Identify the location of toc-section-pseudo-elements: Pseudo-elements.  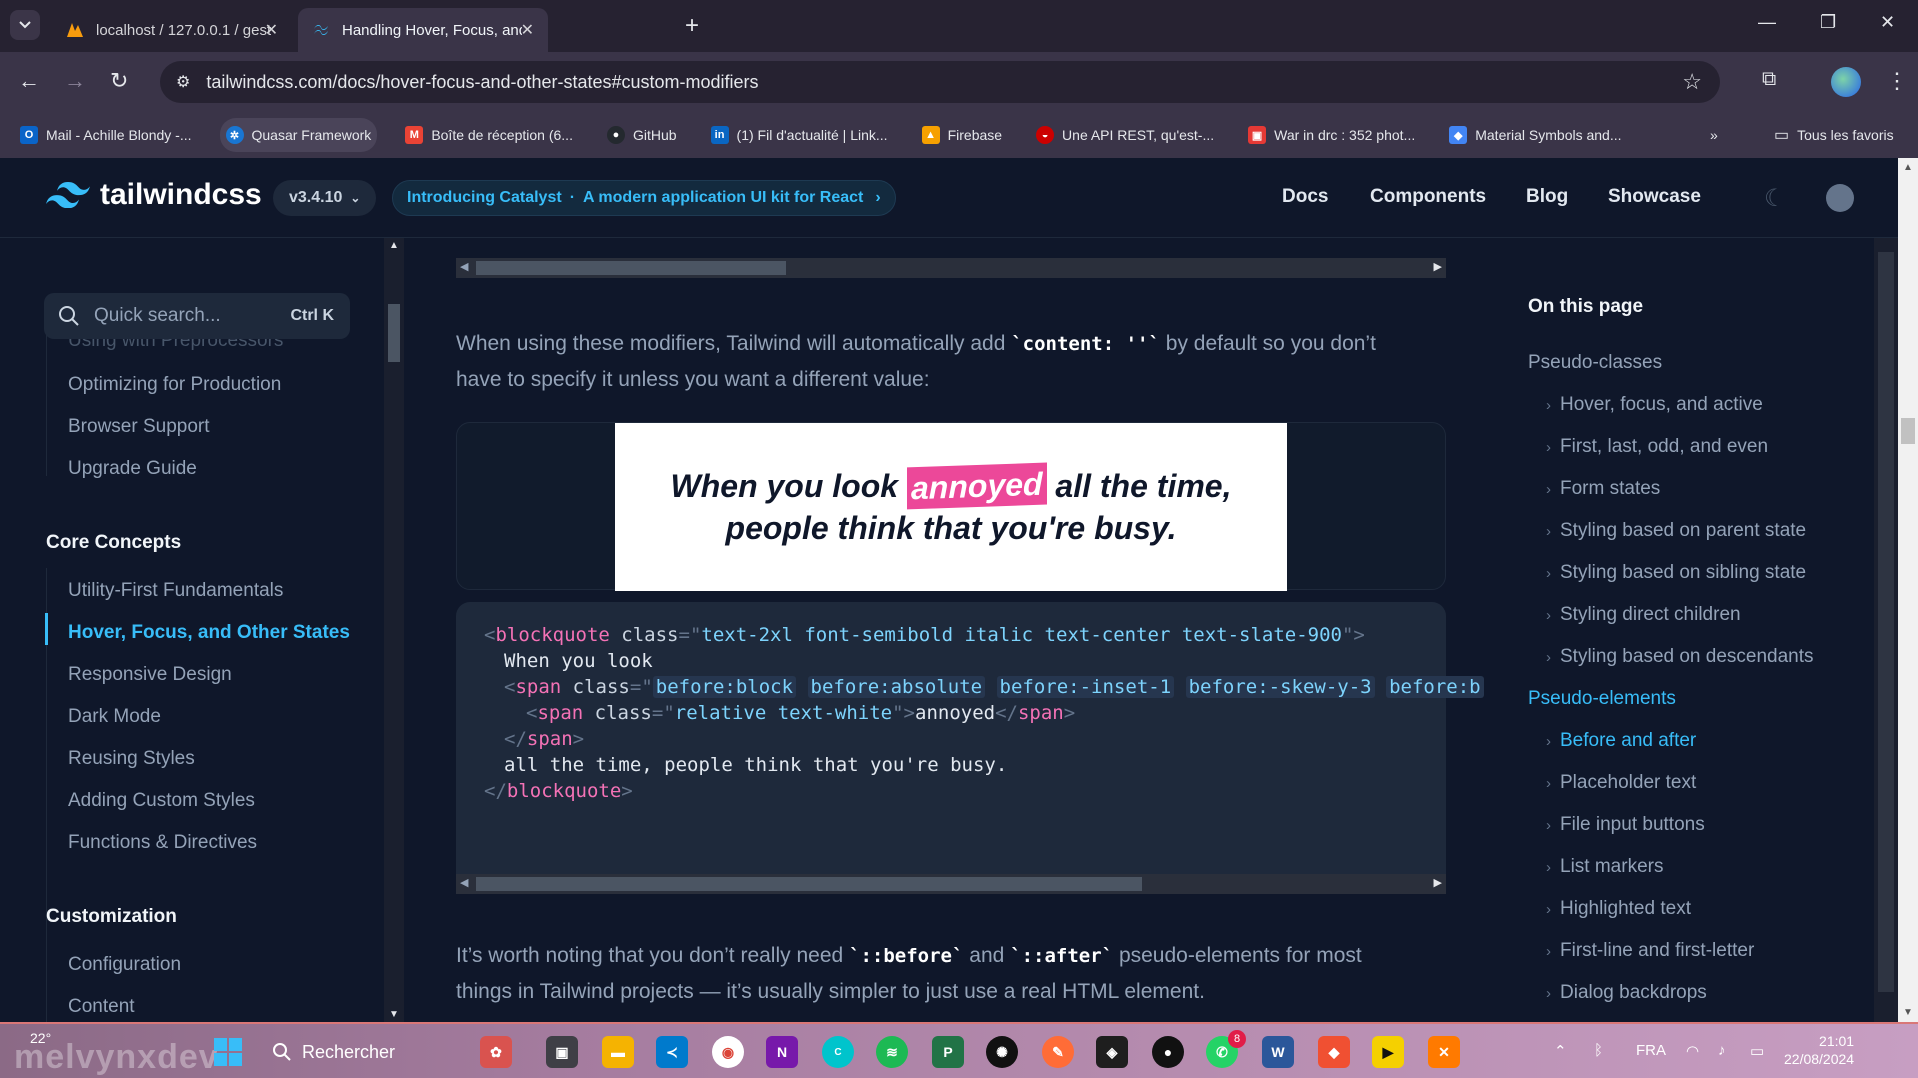
(1602, 699).